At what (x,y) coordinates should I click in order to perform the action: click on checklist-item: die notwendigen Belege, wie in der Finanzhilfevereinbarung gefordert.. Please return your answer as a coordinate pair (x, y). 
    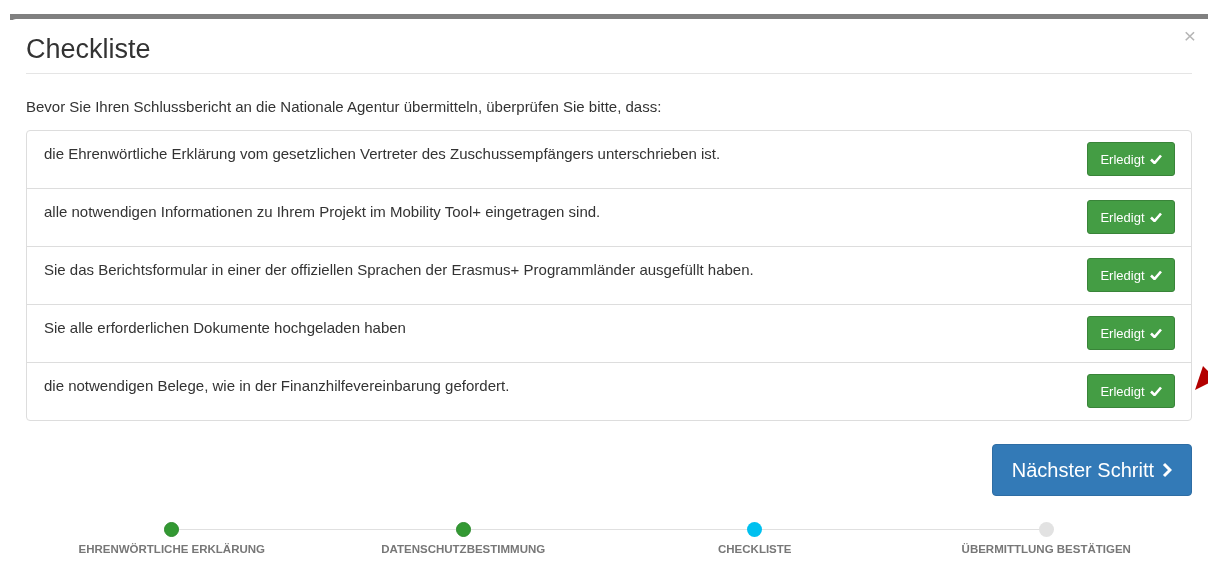
    Looking at the image, I should click on (277, 385).